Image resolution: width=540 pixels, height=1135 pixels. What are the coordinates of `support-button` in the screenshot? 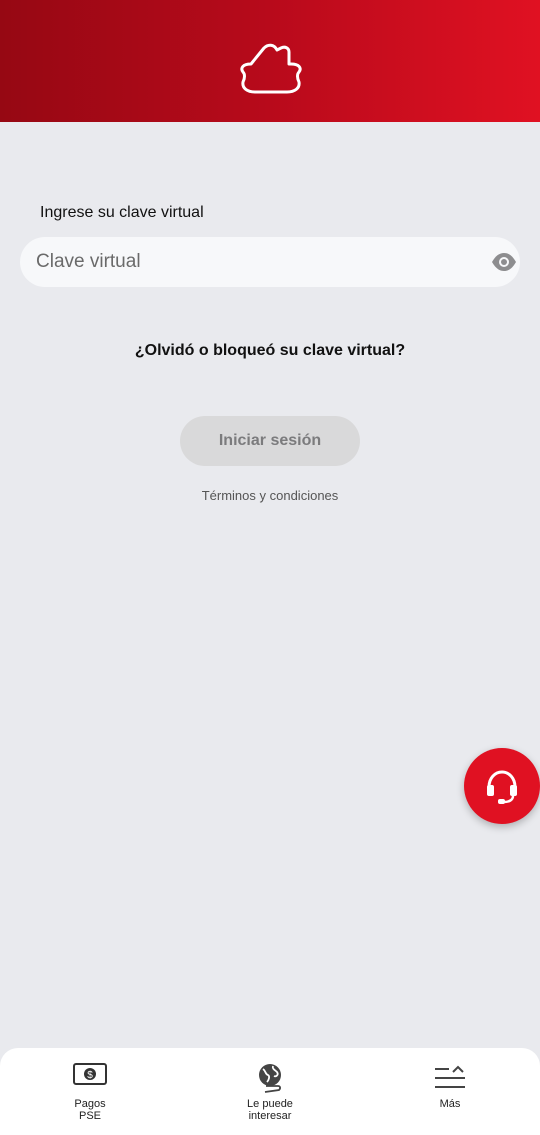 It's located at (502, 786).